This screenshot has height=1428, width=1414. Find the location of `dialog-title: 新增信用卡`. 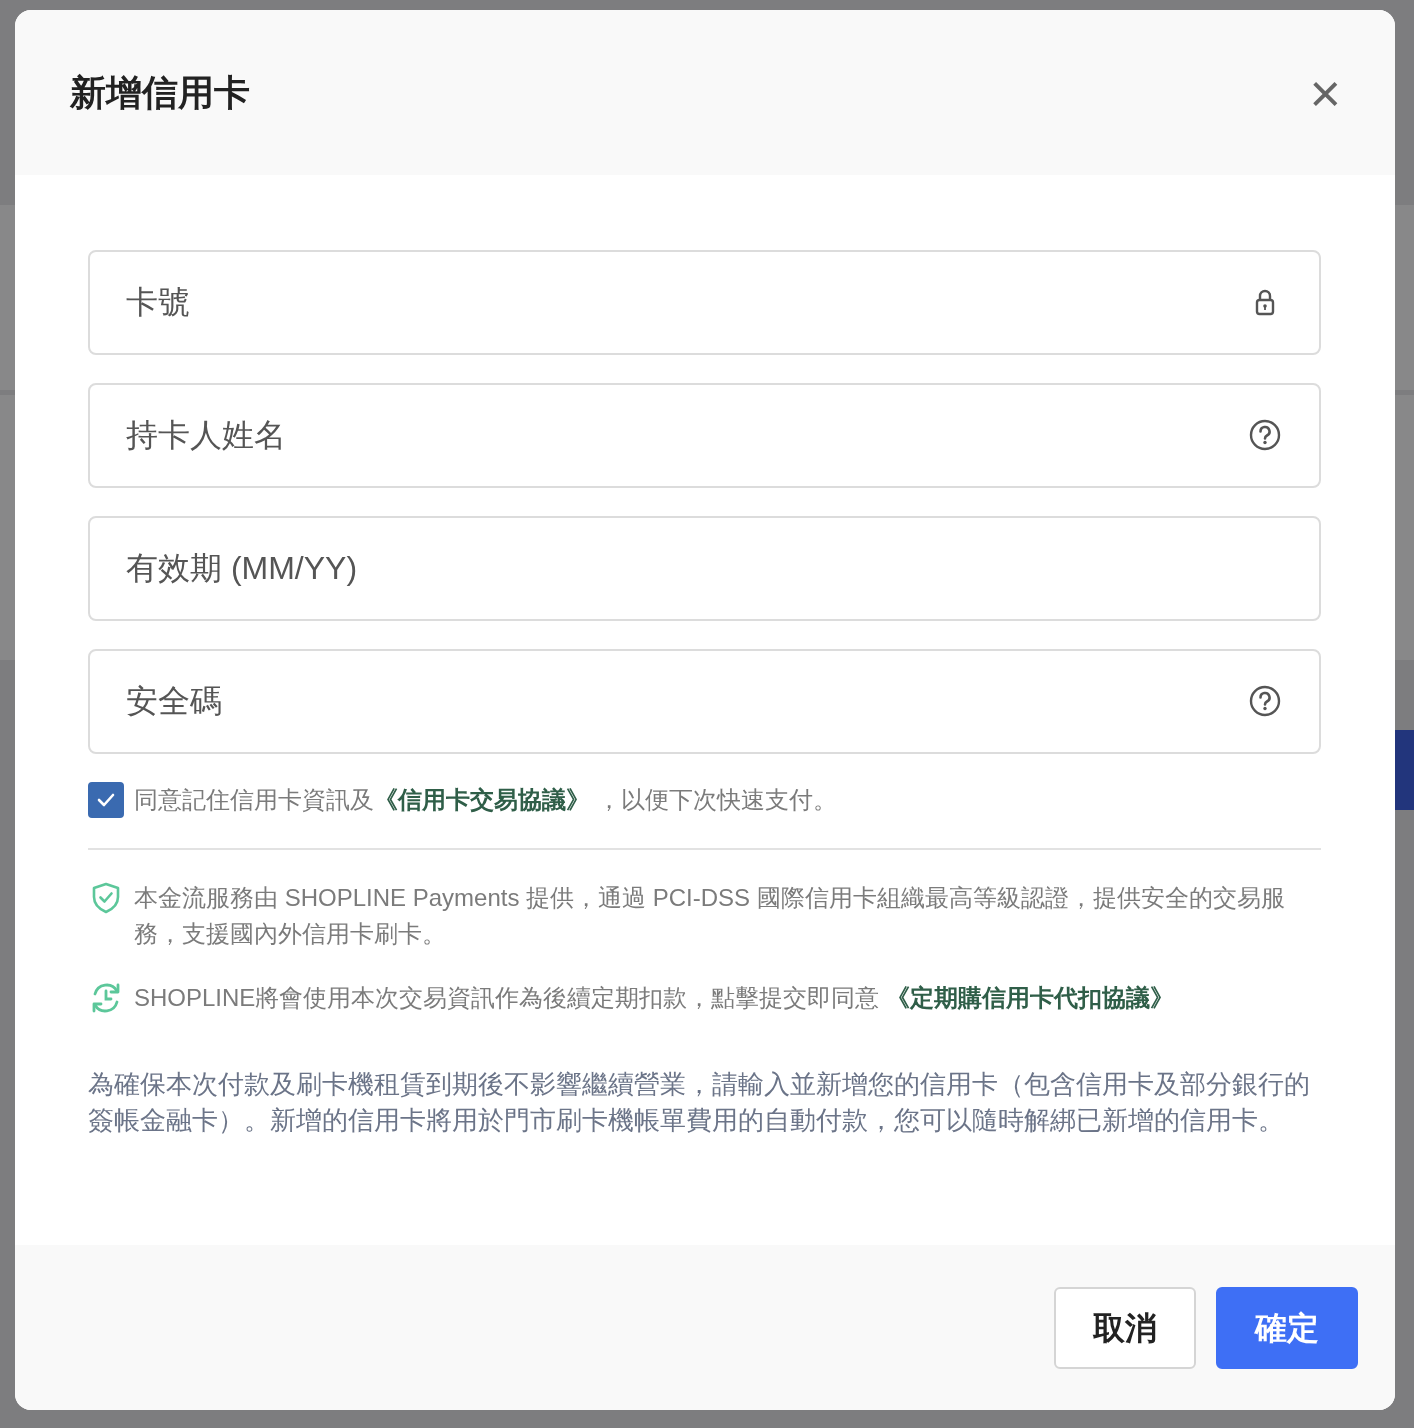

dialog-title: 新增信用卡 is located at coordinates (160, 92).